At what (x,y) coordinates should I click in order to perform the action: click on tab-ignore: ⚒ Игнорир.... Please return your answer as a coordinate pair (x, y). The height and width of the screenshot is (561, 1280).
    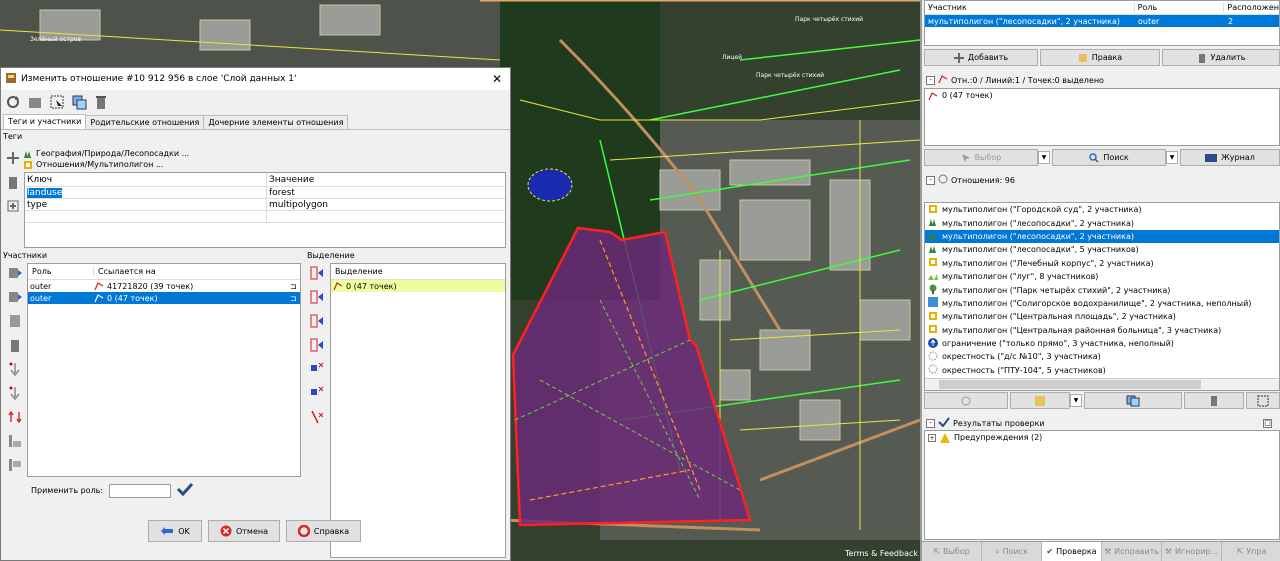
    Looking at the image, I should click on (1192, 551).